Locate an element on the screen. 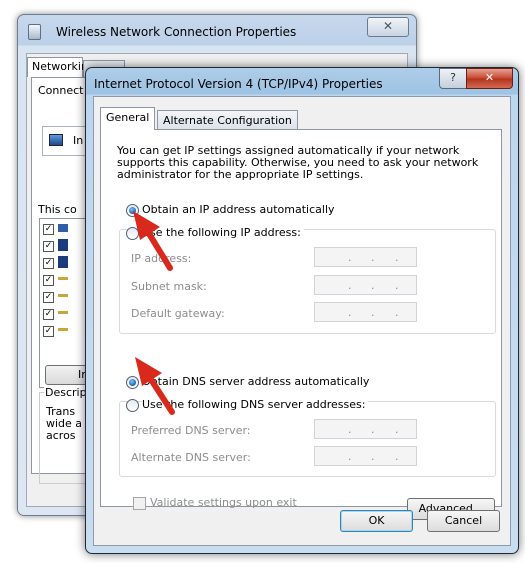 The image size is (525, 563). alternate-dns-label: Alternate DNS server: is located at coordinates (191, 457).